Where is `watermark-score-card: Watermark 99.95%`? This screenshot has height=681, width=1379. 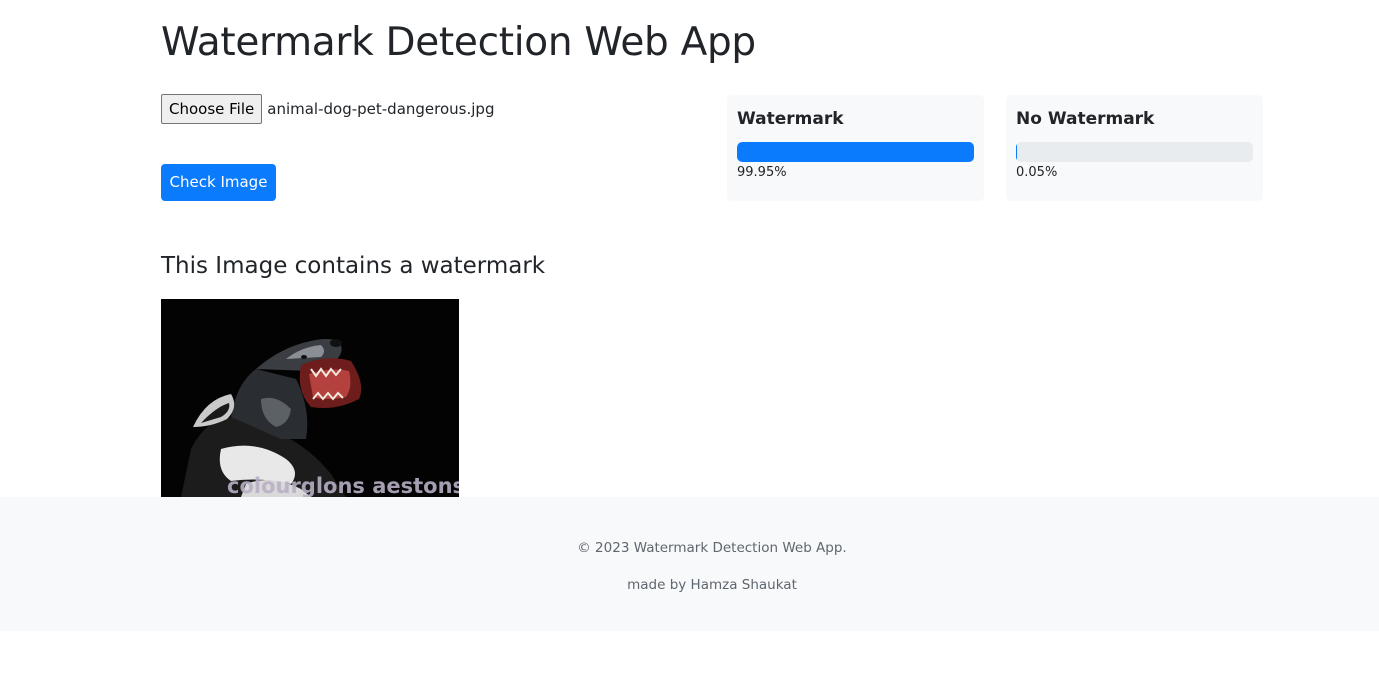 watermark-score-card: Watermark 99.95% is located at coordinates (855, 148).